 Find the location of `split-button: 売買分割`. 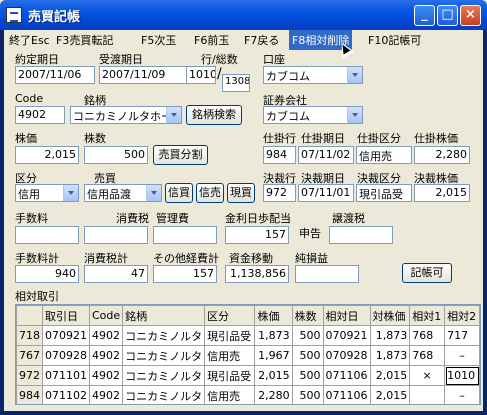

split-button: 売買分割 is located at coordinates (180, 155).